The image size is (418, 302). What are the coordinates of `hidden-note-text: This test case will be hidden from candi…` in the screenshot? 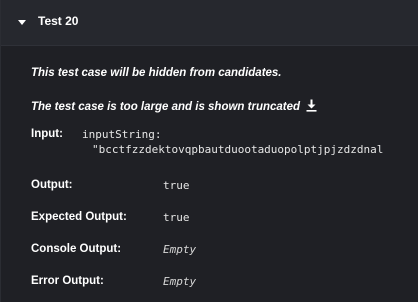 It's located at (156, 73).